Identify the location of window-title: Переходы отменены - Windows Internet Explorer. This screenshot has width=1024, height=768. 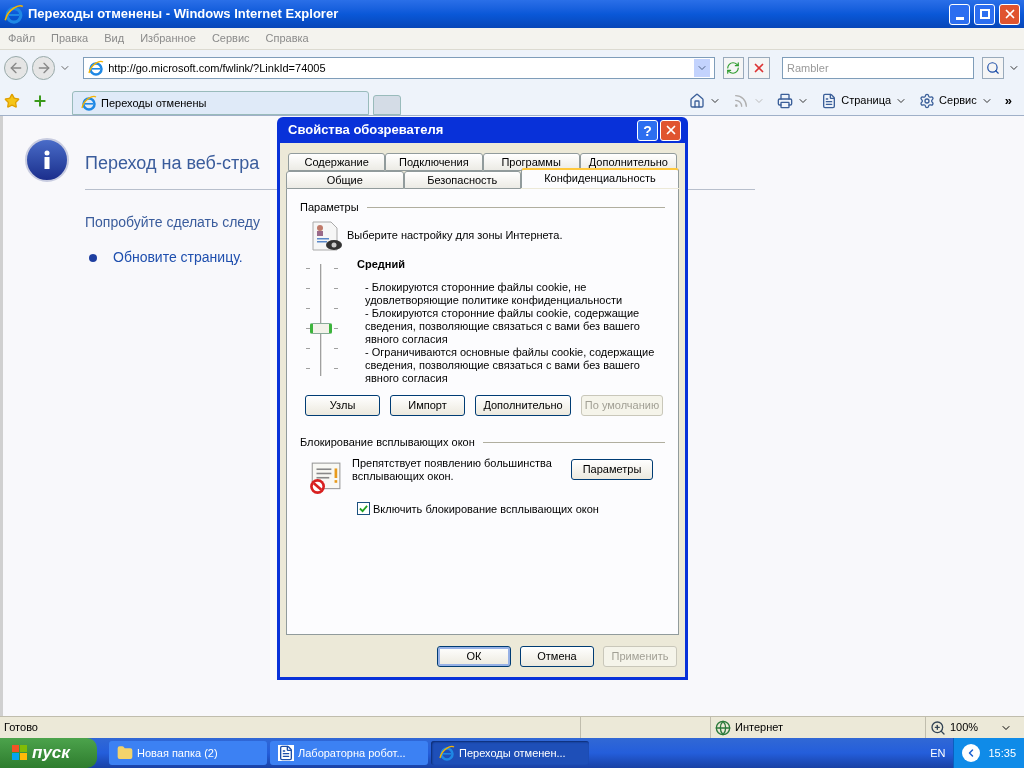
(184, 14).